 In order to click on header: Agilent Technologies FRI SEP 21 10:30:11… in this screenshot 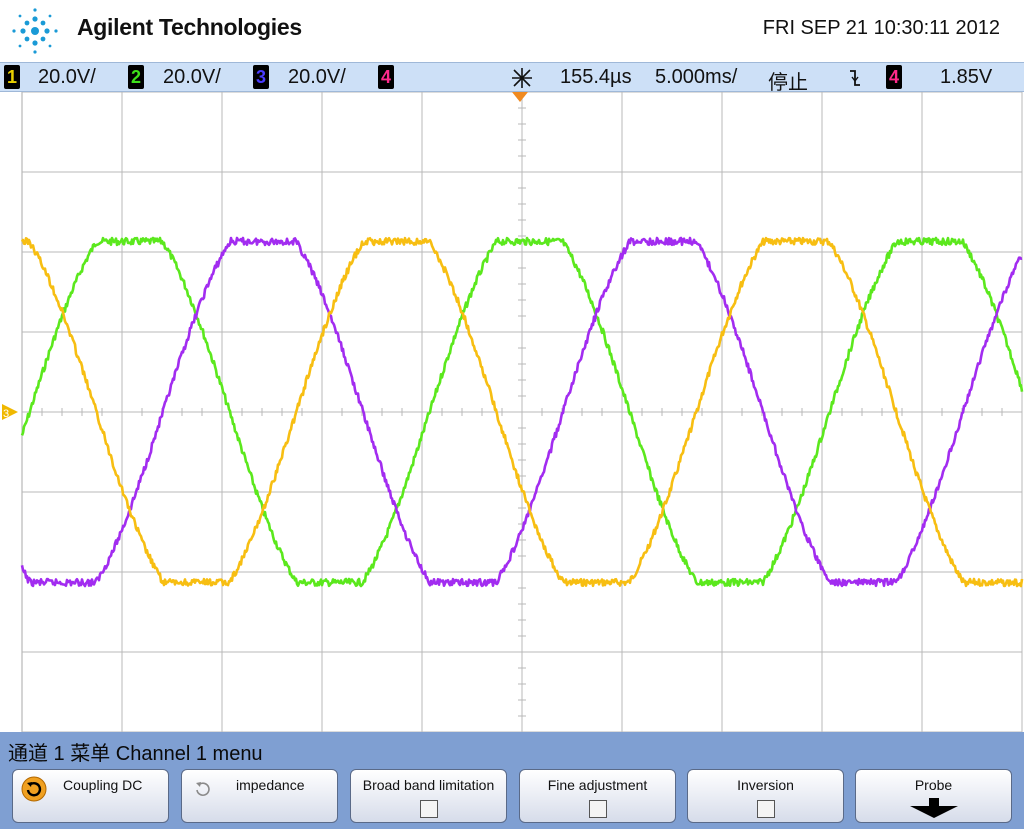, I will do `click(512, 31)`.